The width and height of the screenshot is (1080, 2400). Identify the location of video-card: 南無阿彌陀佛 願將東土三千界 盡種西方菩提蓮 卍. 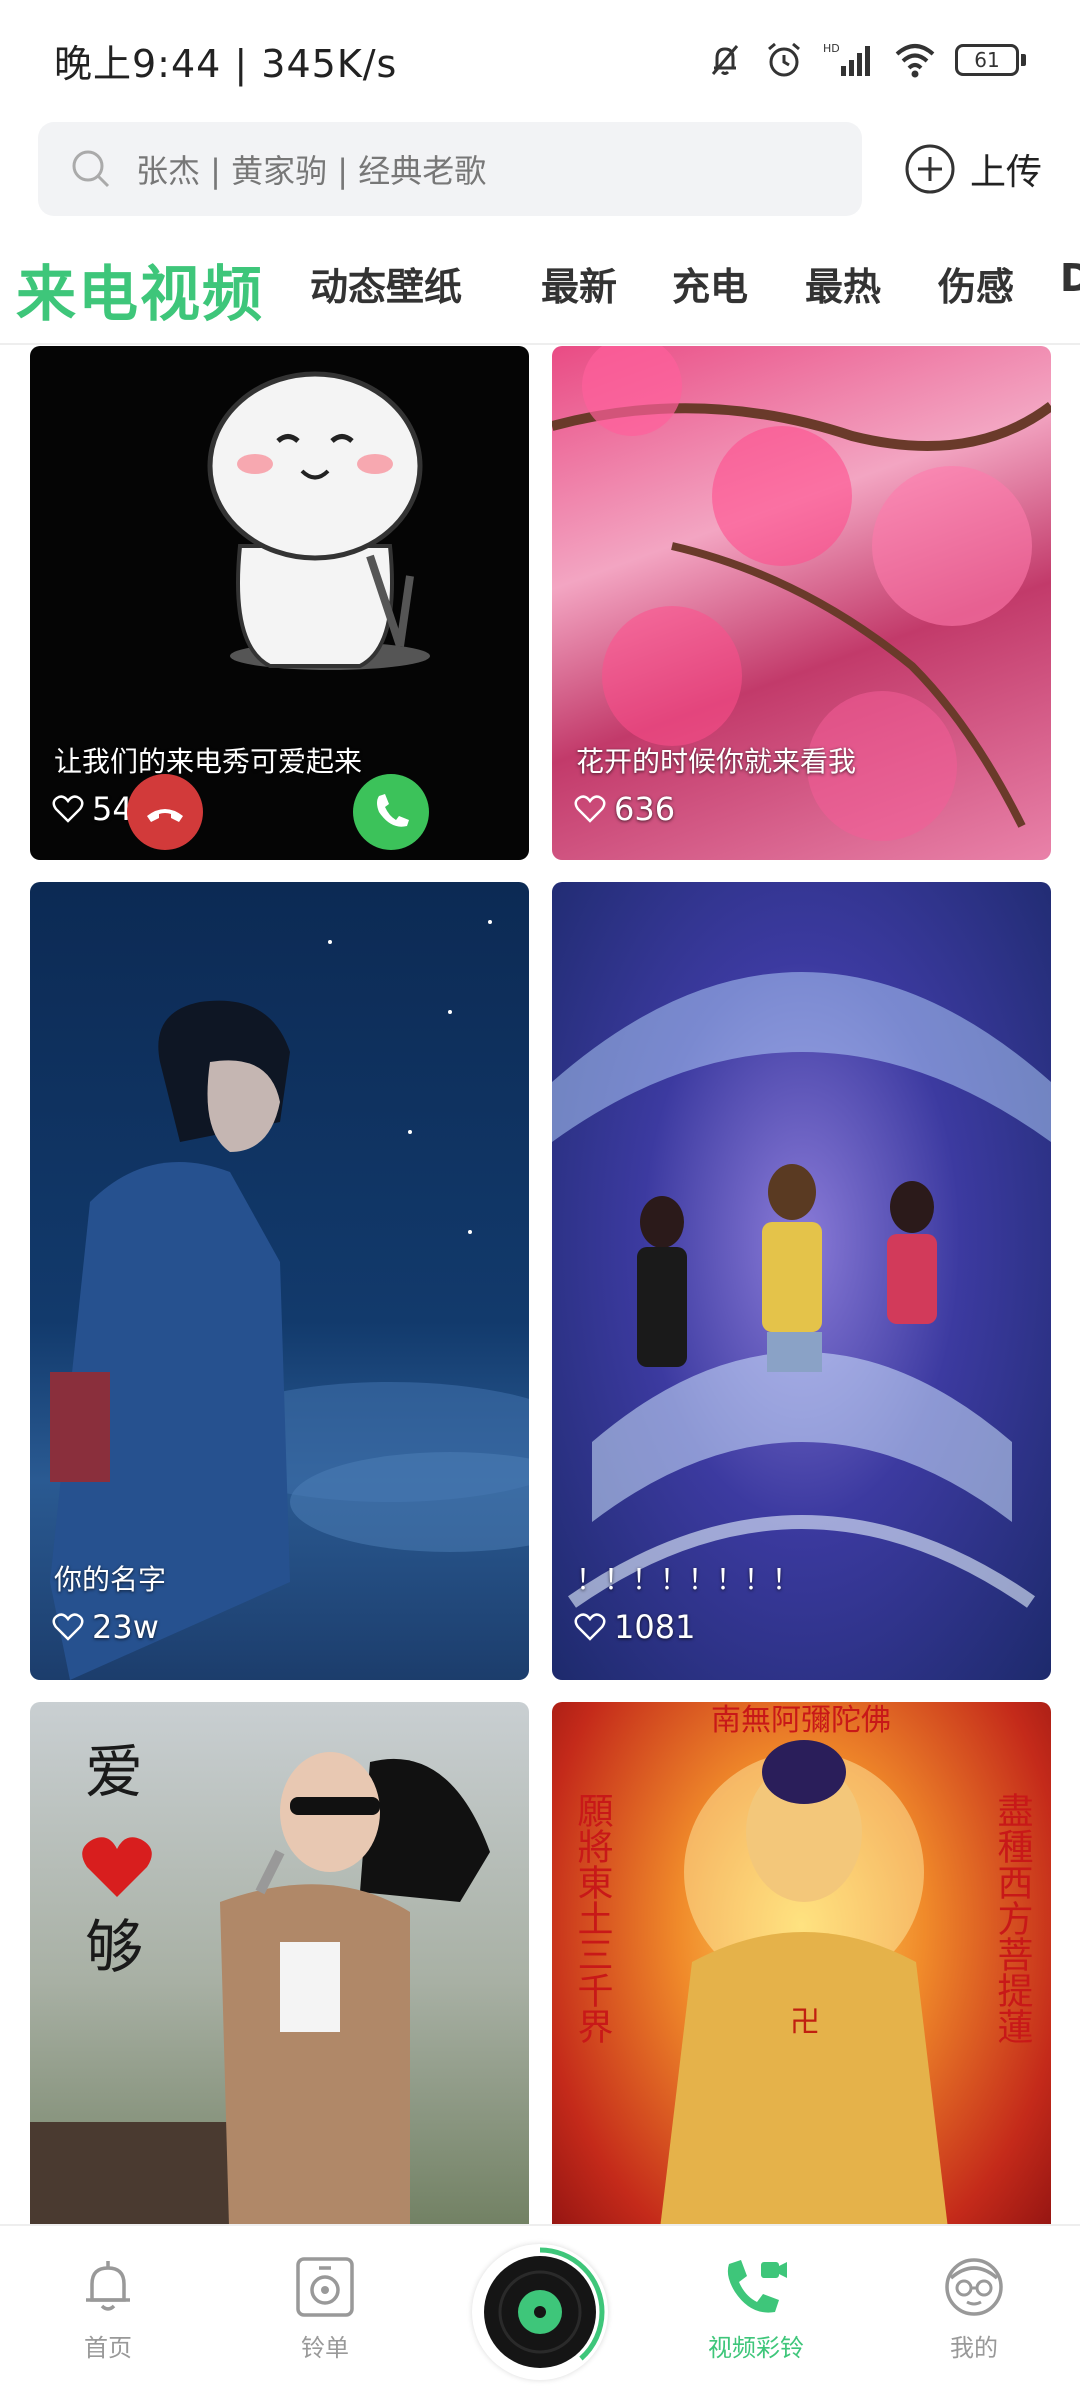
(801, 1964).